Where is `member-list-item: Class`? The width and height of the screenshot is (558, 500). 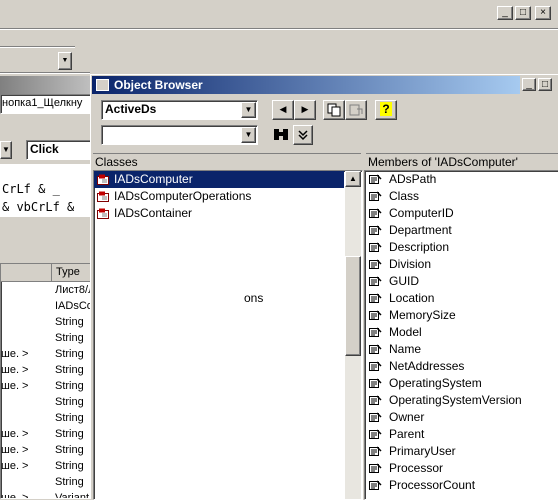 member-list-item: Class is located at coordinates (461, 196).